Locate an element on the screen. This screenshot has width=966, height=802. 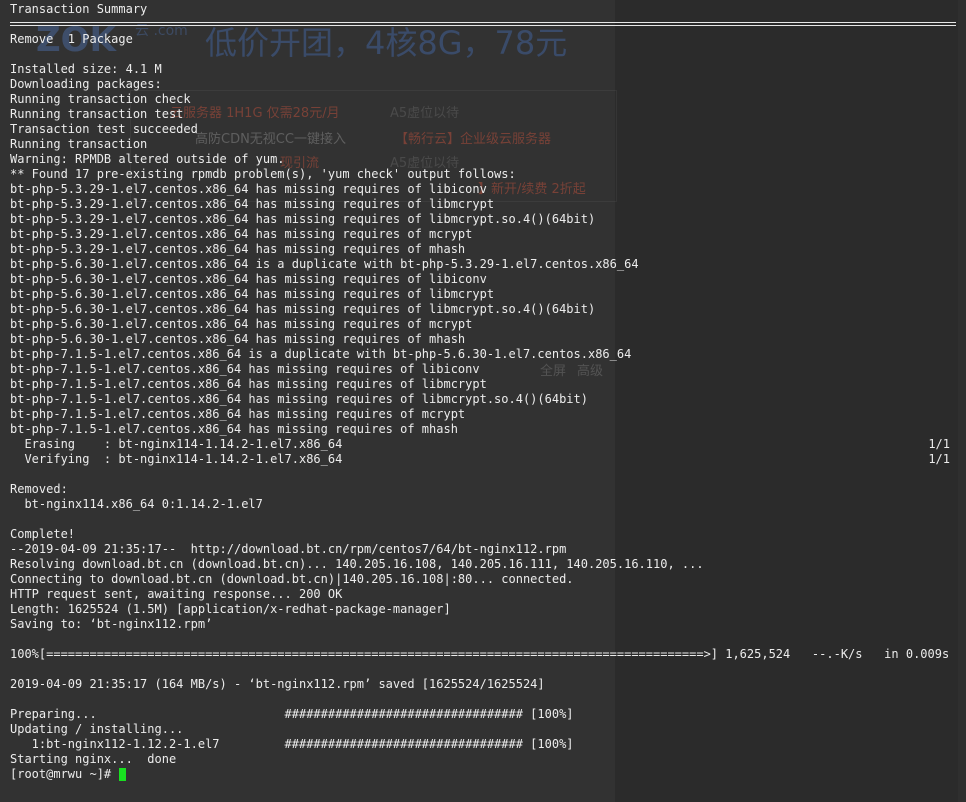
output-line: Removed: is located at coordinates (39, 489).